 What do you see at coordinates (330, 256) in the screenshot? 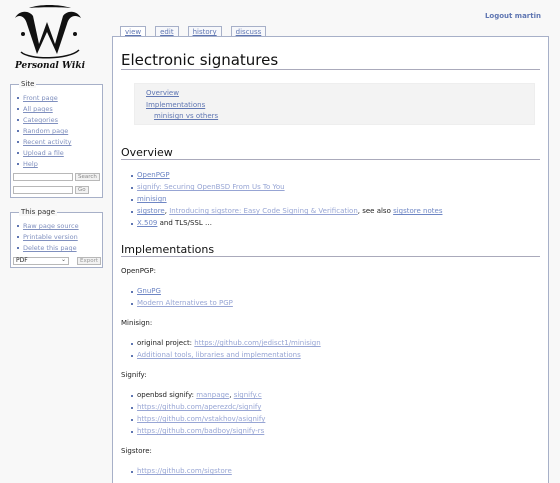
I see `implementations-divider` at bounding box center [330, 256].